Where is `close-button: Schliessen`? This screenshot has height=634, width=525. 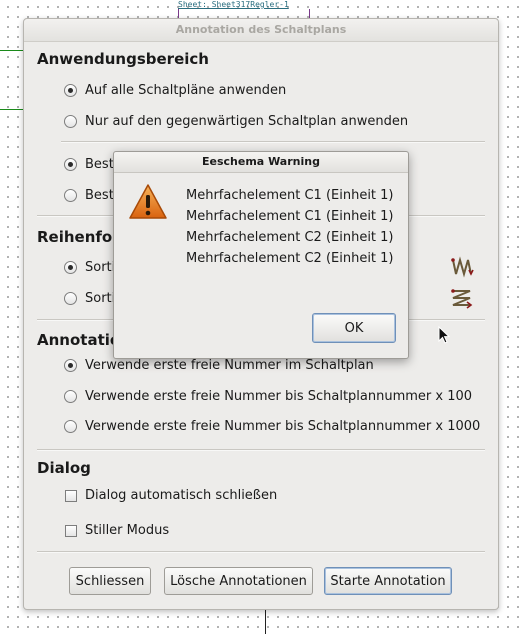 close-button: Schliessen is located at coordinates (110, 581).